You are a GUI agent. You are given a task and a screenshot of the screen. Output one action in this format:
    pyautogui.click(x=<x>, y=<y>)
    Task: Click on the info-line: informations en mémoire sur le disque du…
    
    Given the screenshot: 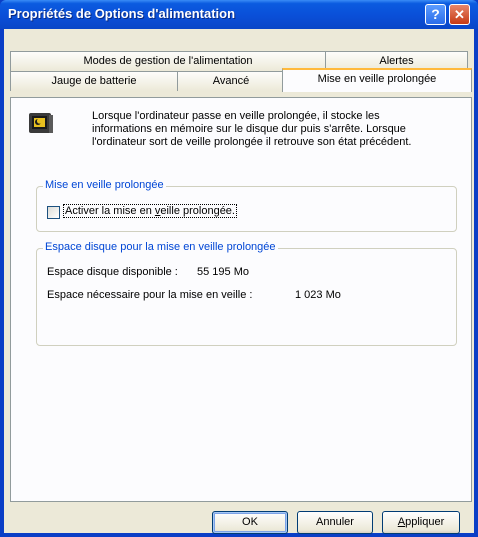 What is the action you would take?
    pyautogui.click(x=249, y=129)
    